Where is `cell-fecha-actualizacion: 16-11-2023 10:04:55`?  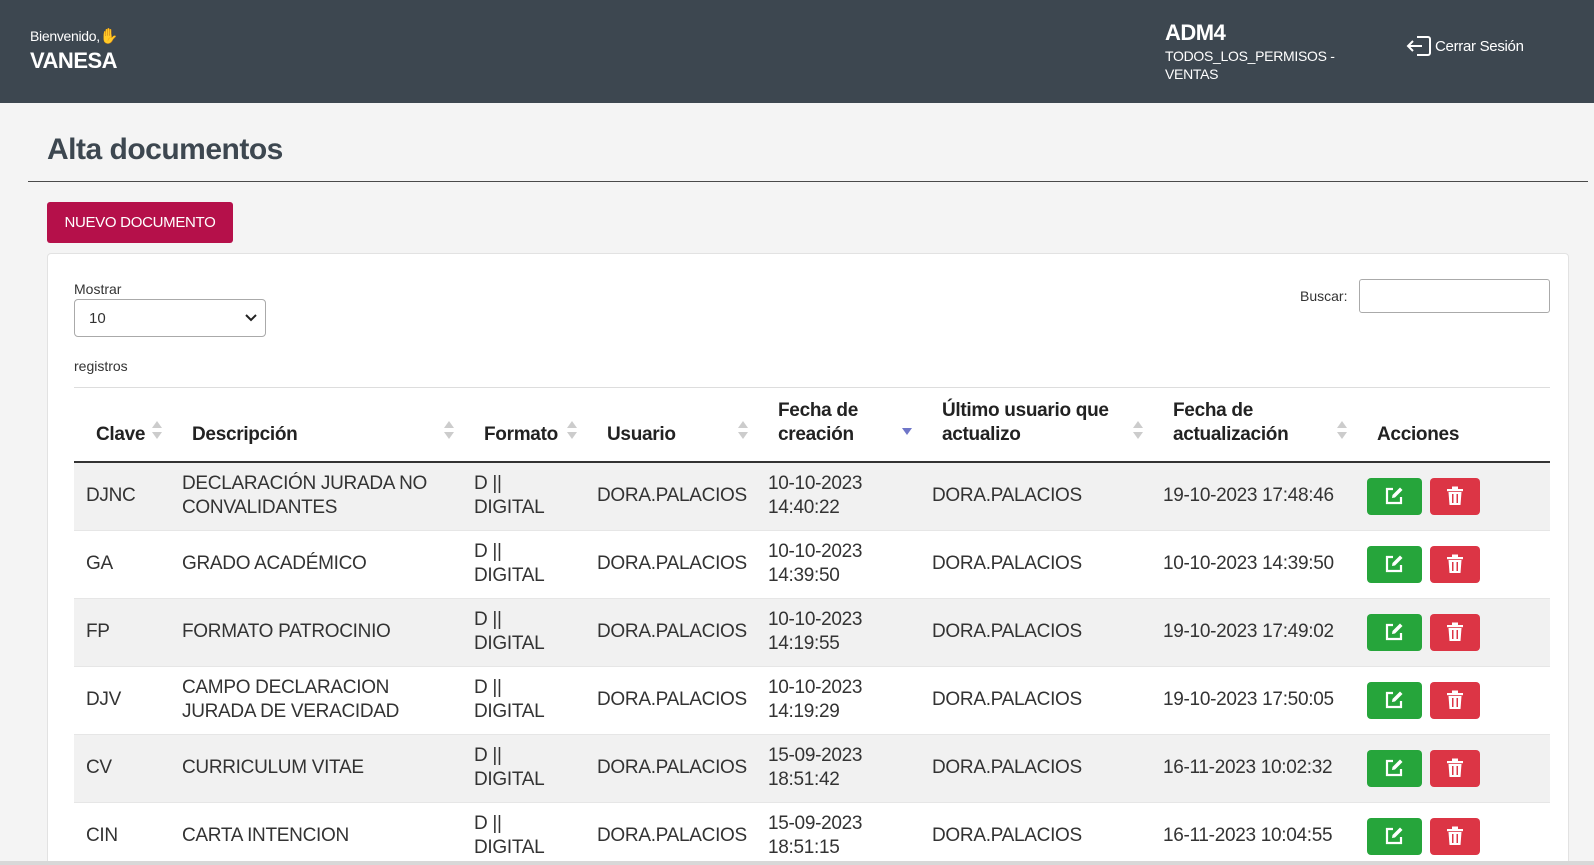 cell-fecha-actualizacion: 16-11-2023 10:04:55 is located at coordinates (1253, 833).